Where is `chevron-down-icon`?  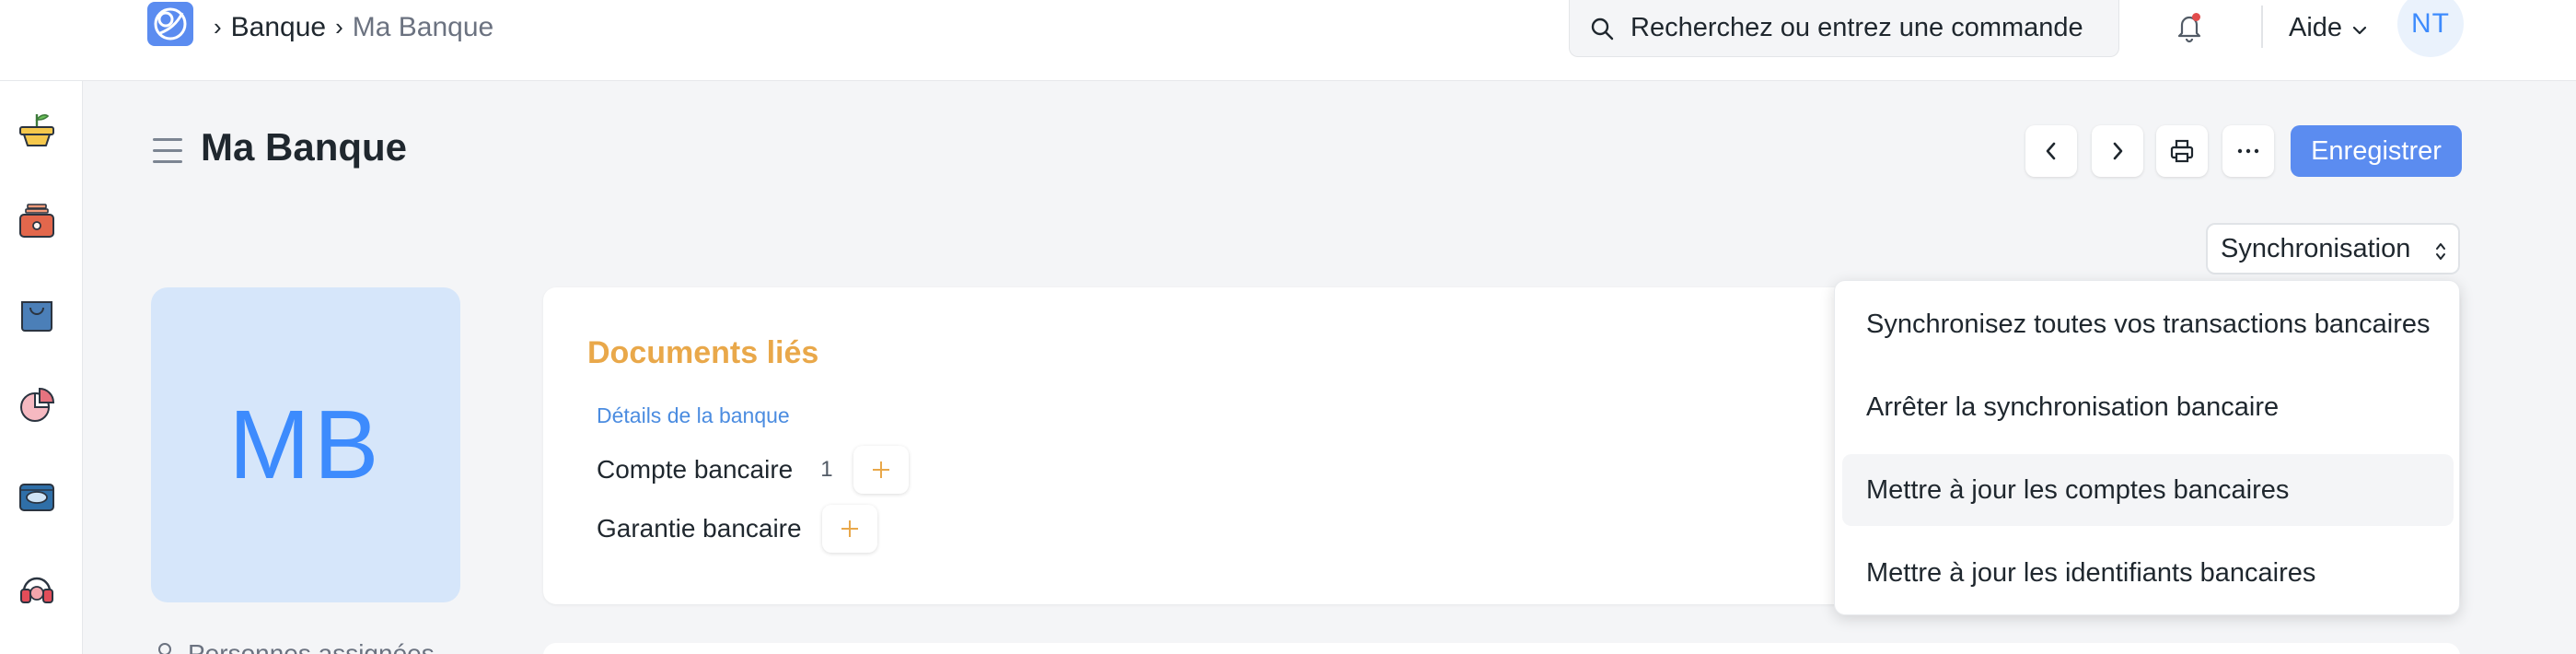 chevron-down-icon is located at coordinates (2359, 28).